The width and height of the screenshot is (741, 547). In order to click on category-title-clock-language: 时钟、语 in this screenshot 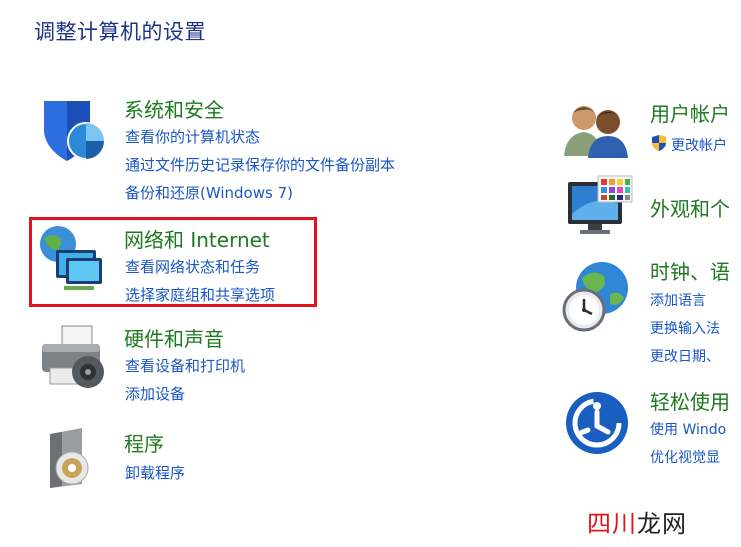, I will do `click(690, 270)`.